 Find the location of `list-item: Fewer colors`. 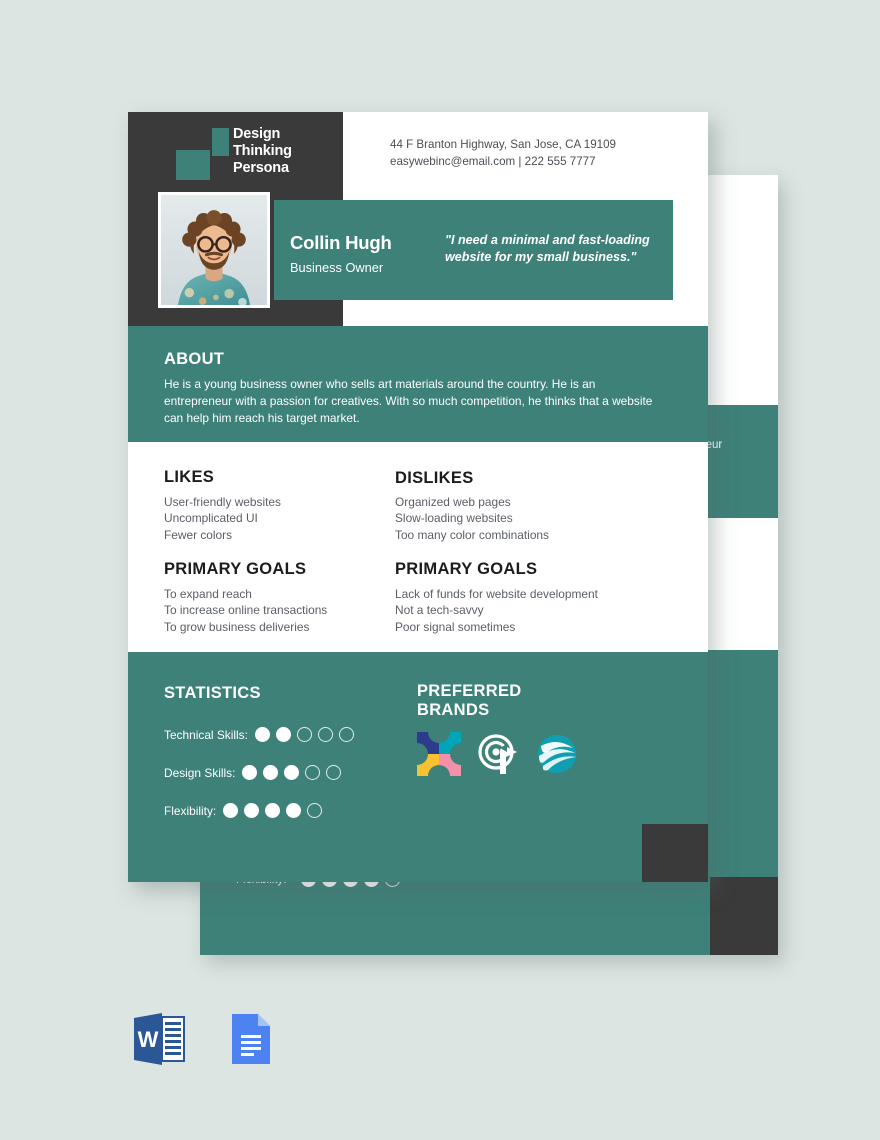

list-item: Fewer colors is located at coordinates (198, 534).